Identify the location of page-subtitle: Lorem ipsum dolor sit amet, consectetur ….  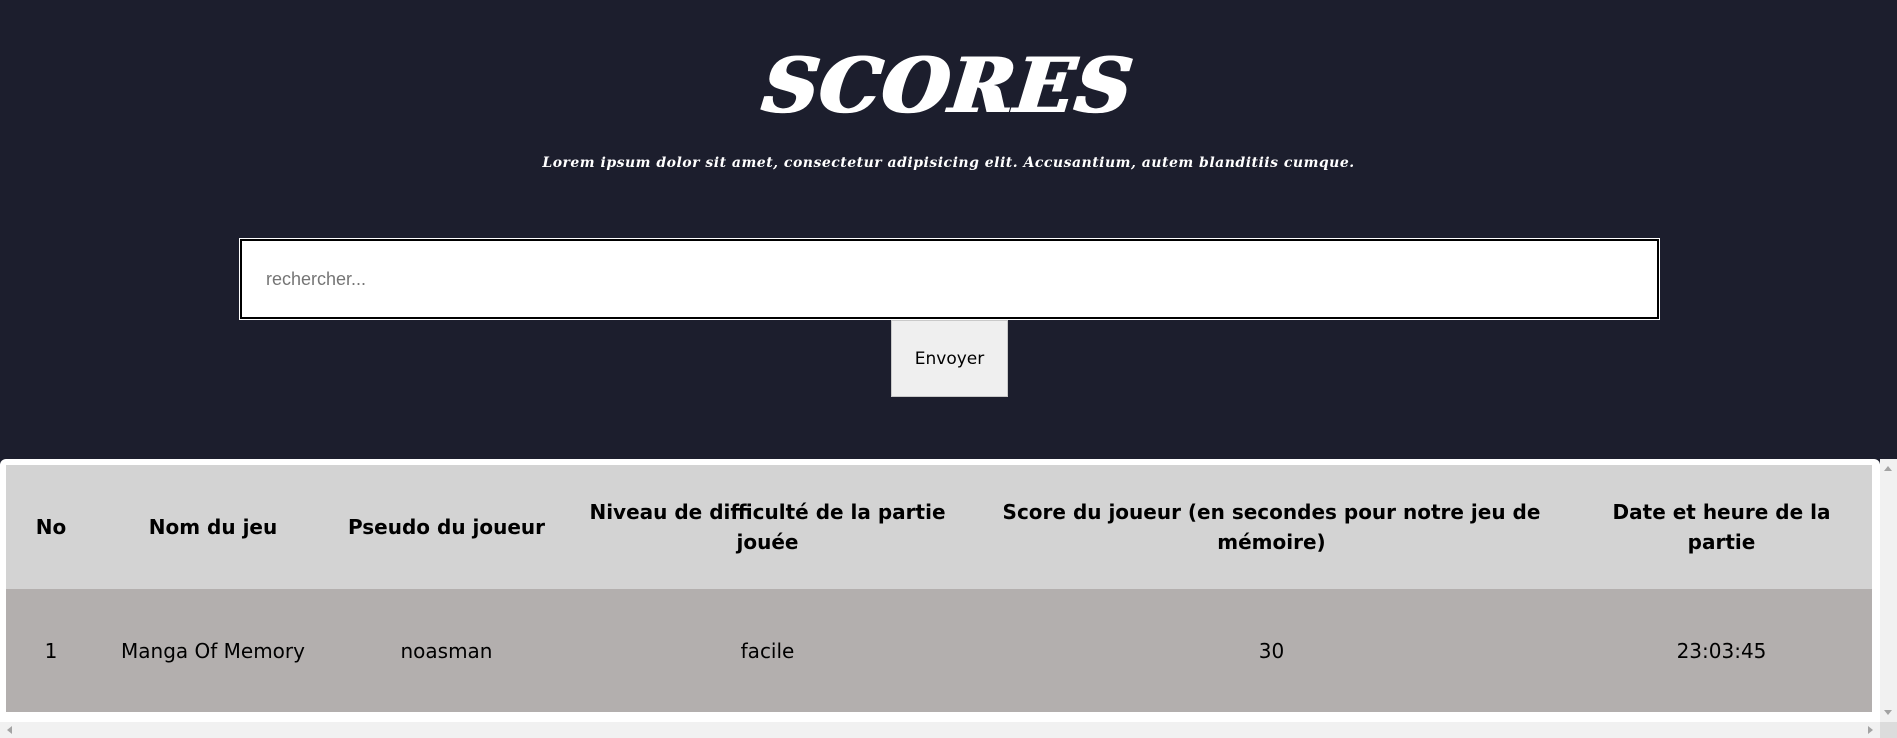
(948, 163).